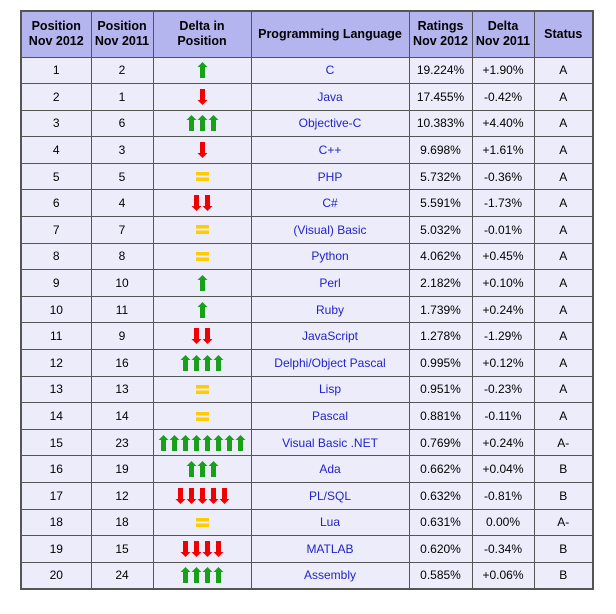 This screenshot has width=616, height=614. What do you see at coordinates (330, 177) in the screenshot?
I see `language-link: PHP` at bounding box center [330, 177].